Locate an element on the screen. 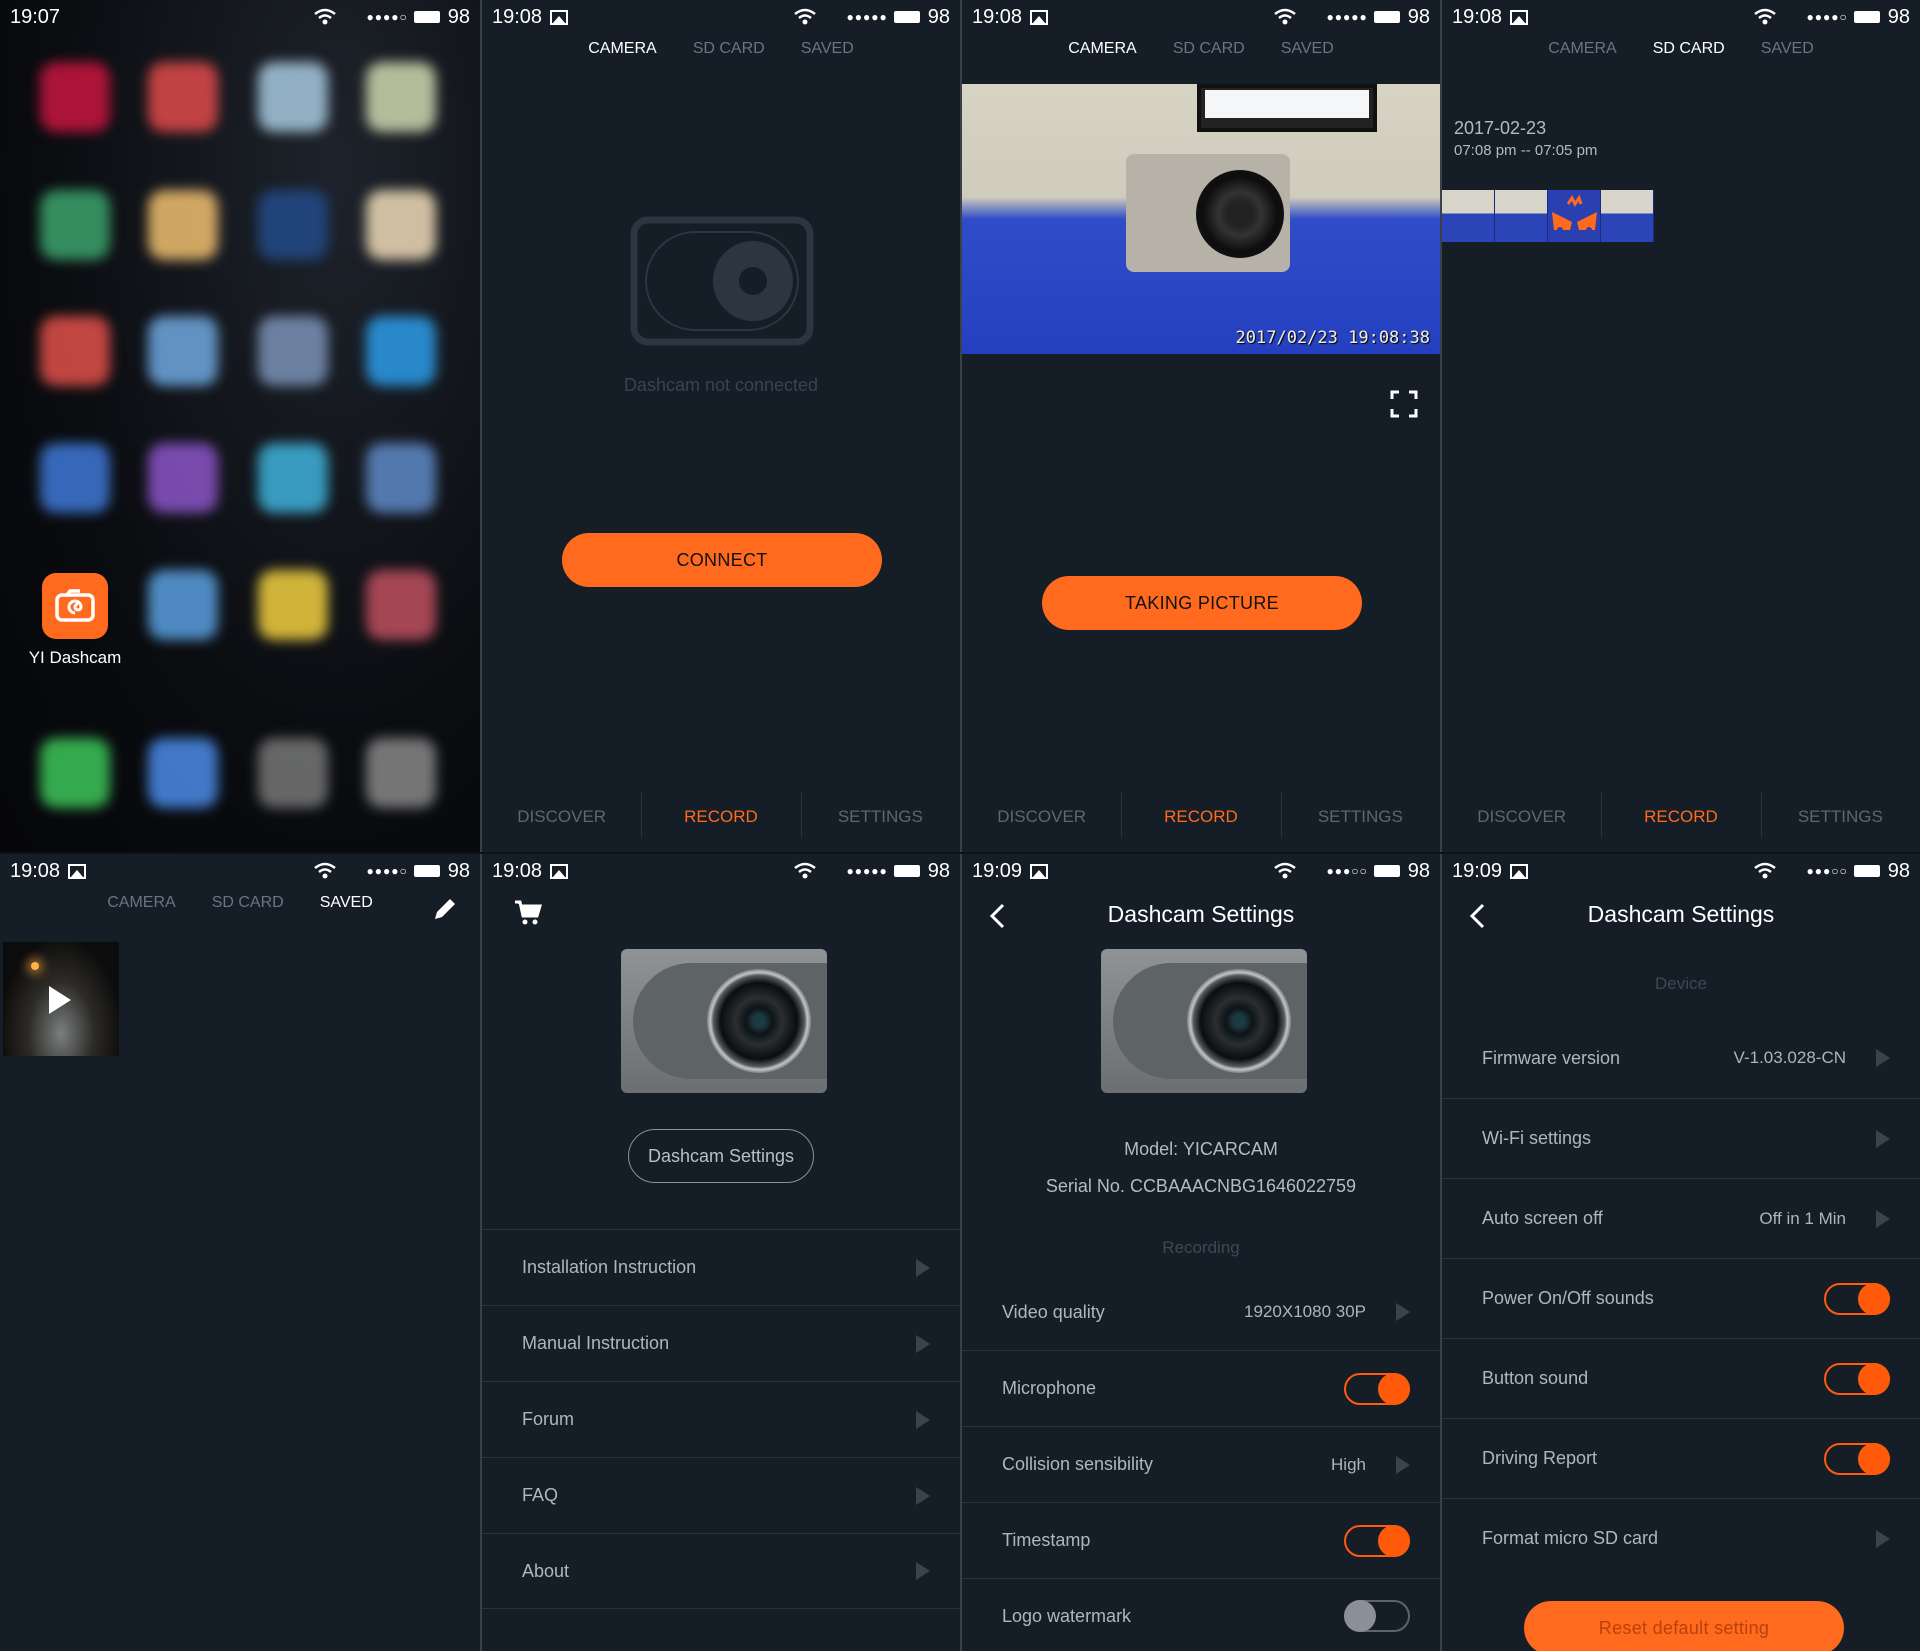 Image resolution: width=1920 pixels, height=1651 pixels. microphone-toggle is located at coordinates (1377, 1388).